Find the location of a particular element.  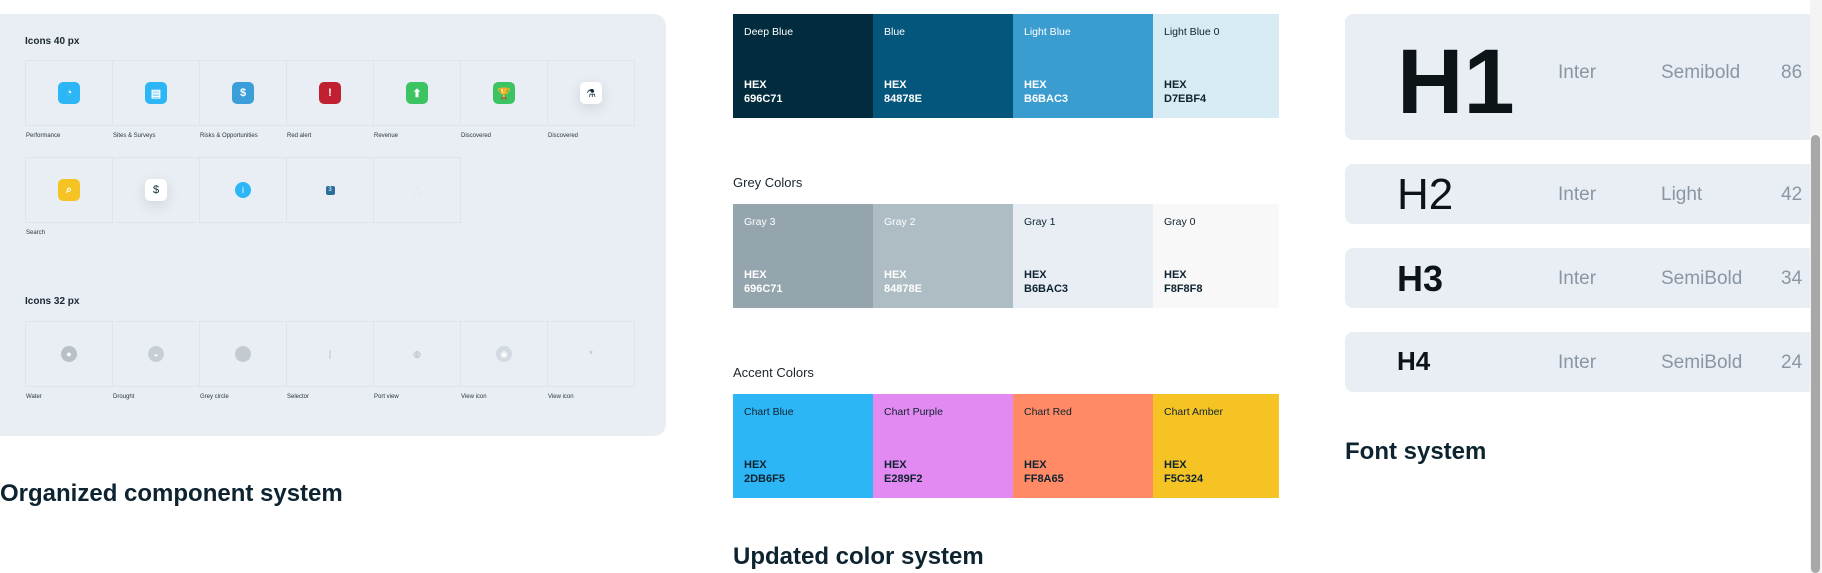

swatch-hex-value: B6BAC3 is located at coordinates (1046, 99).